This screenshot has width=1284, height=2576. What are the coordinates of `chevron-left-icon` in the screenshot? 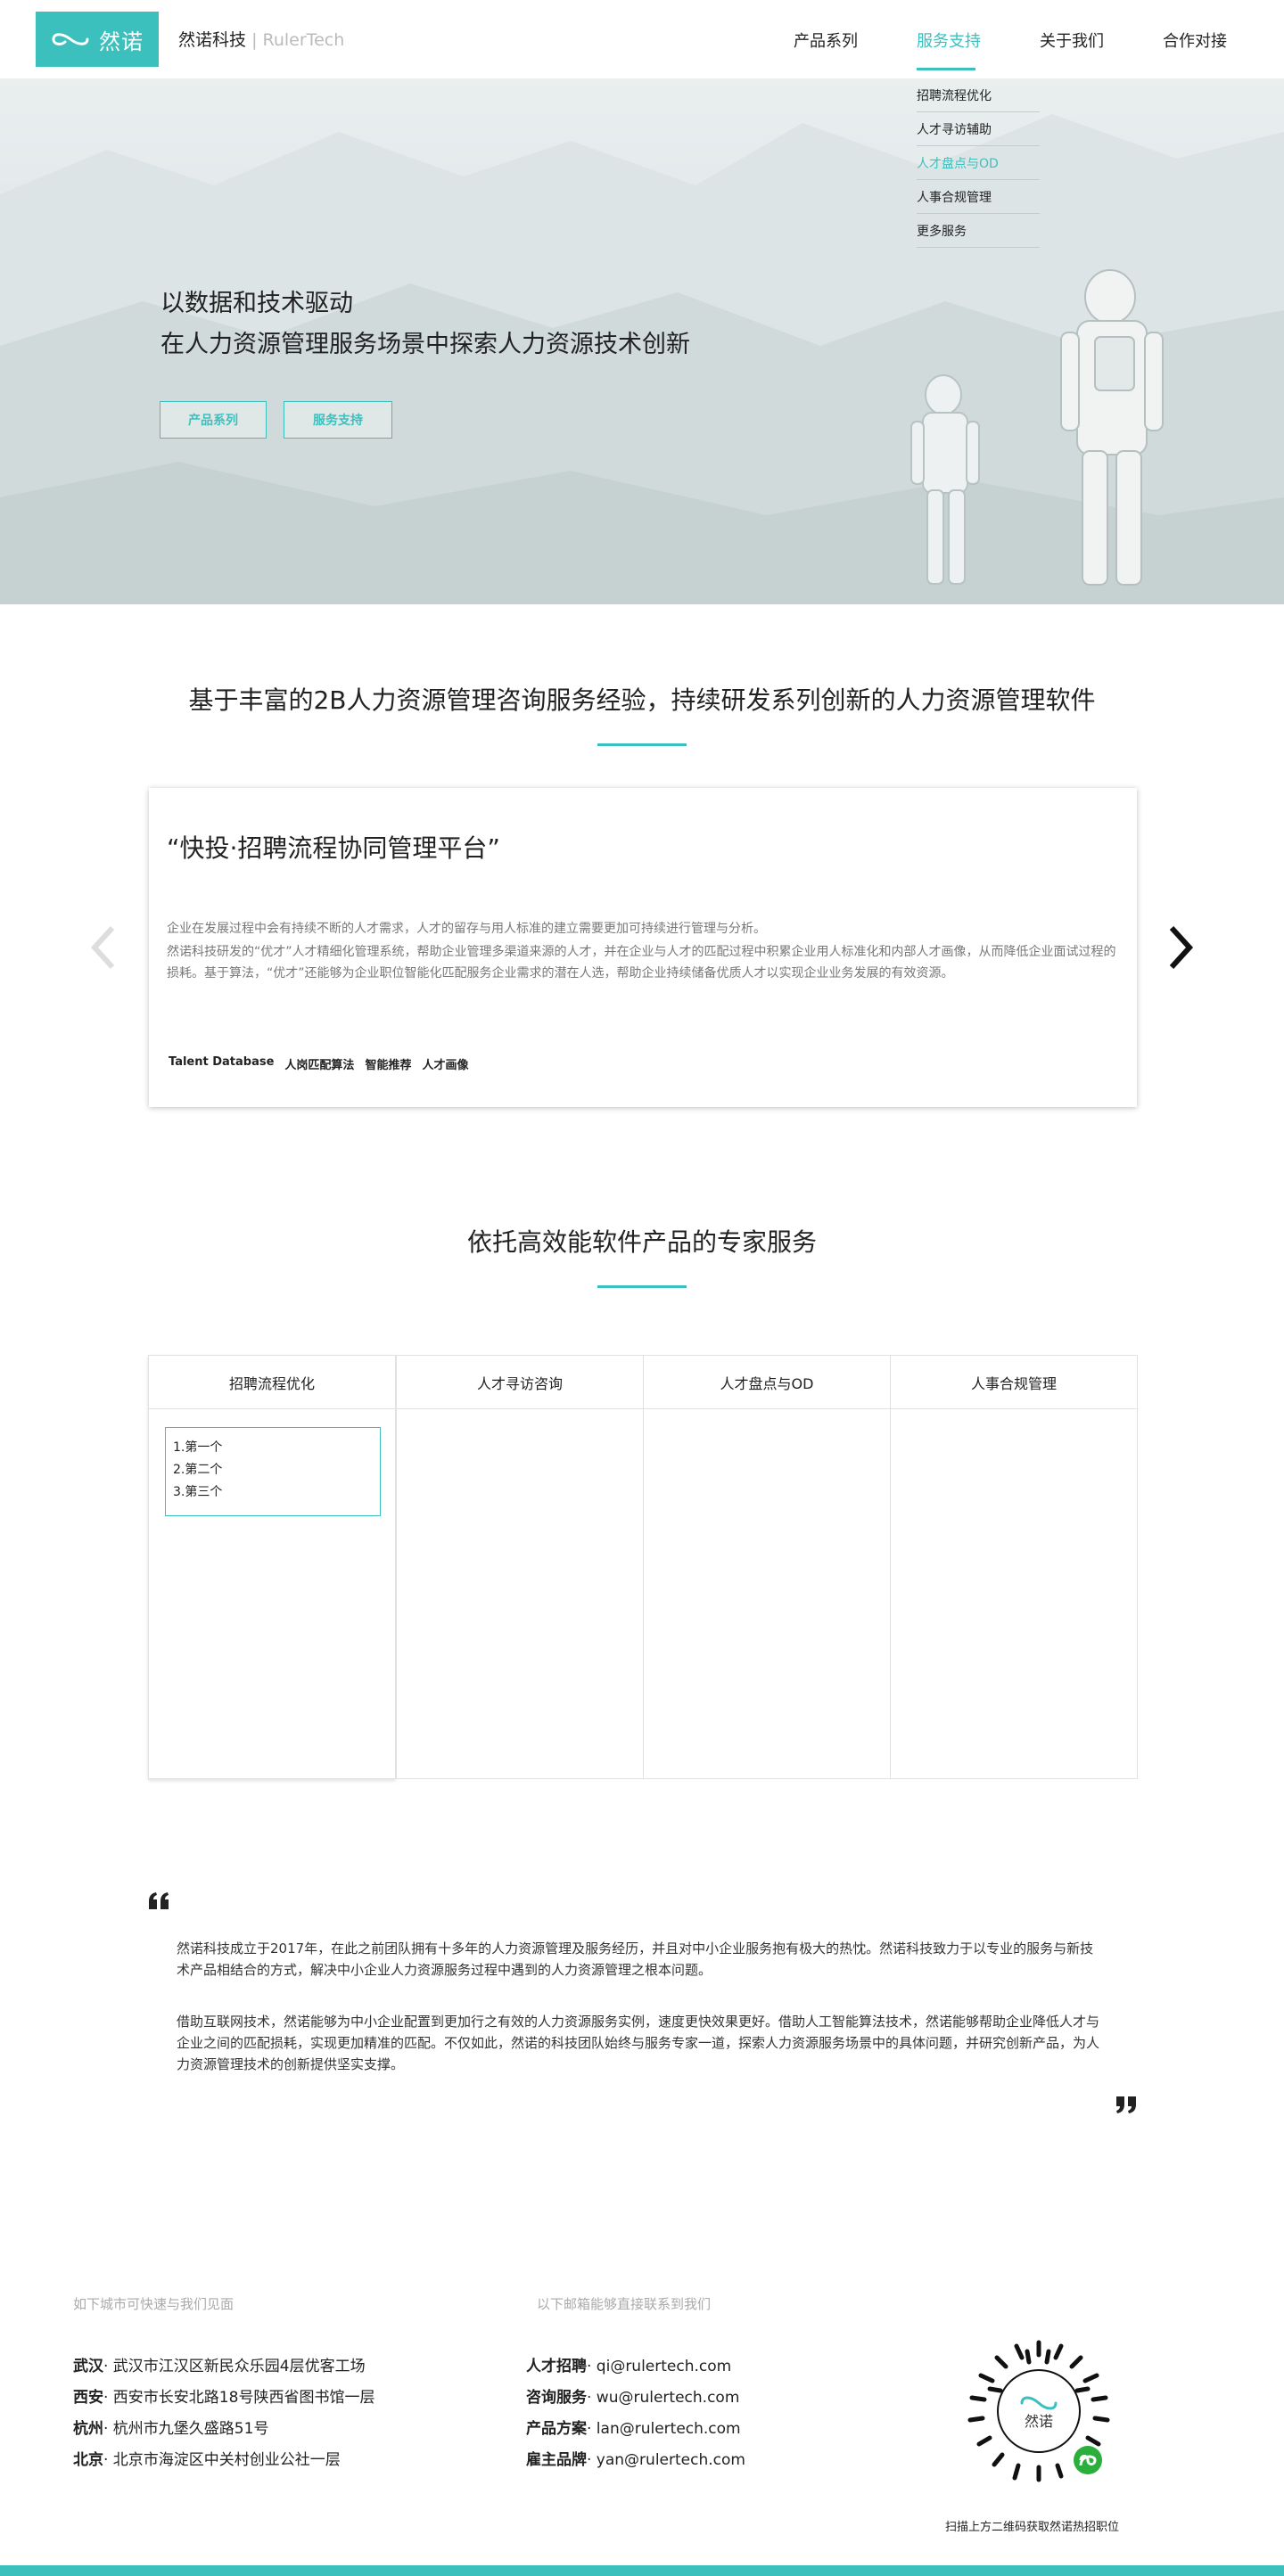 It's located at (102, 948).